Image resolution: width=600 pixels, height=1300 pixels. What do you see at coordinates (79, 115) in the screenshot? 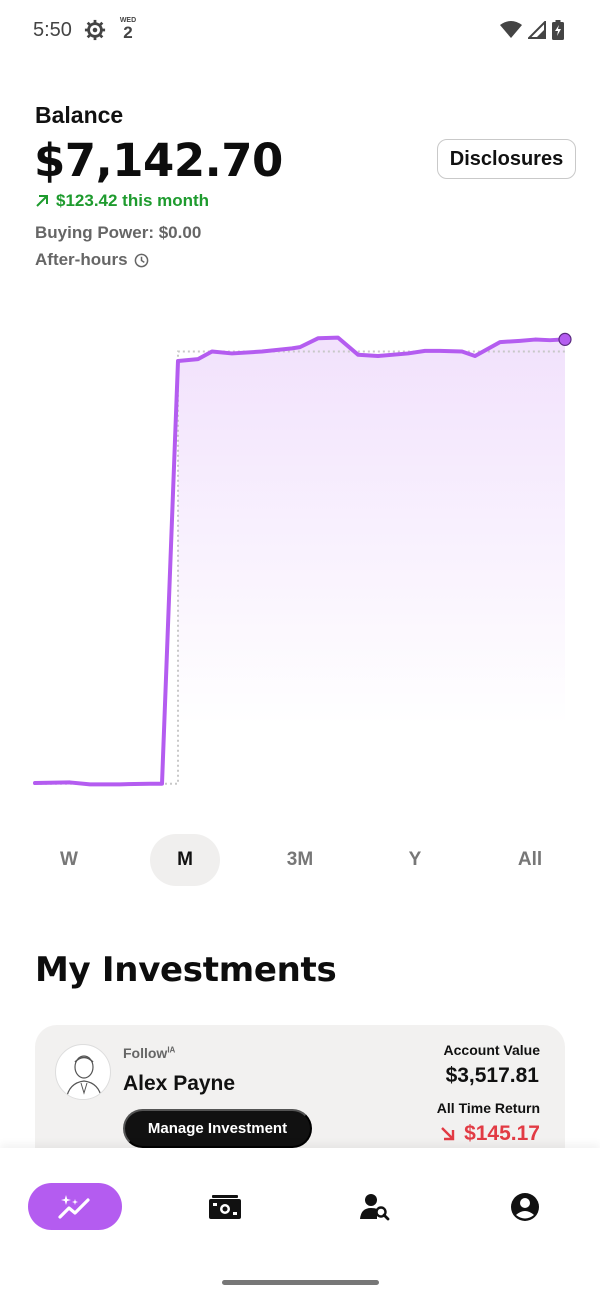
I see `balance-label: Balance` at bounding box center [79, 115].